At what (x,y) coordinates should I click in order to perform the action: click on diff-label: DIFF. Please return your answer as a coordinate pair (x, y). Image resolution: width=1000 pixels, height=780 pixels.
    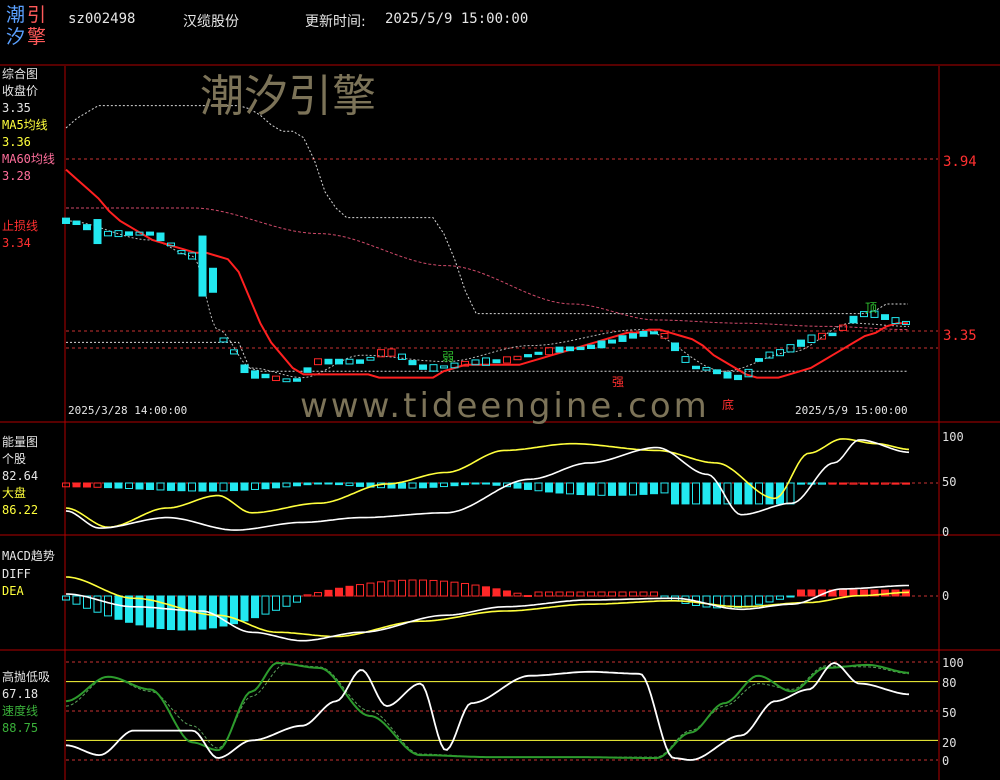
    Looking at the image, I should click on (16, 574).